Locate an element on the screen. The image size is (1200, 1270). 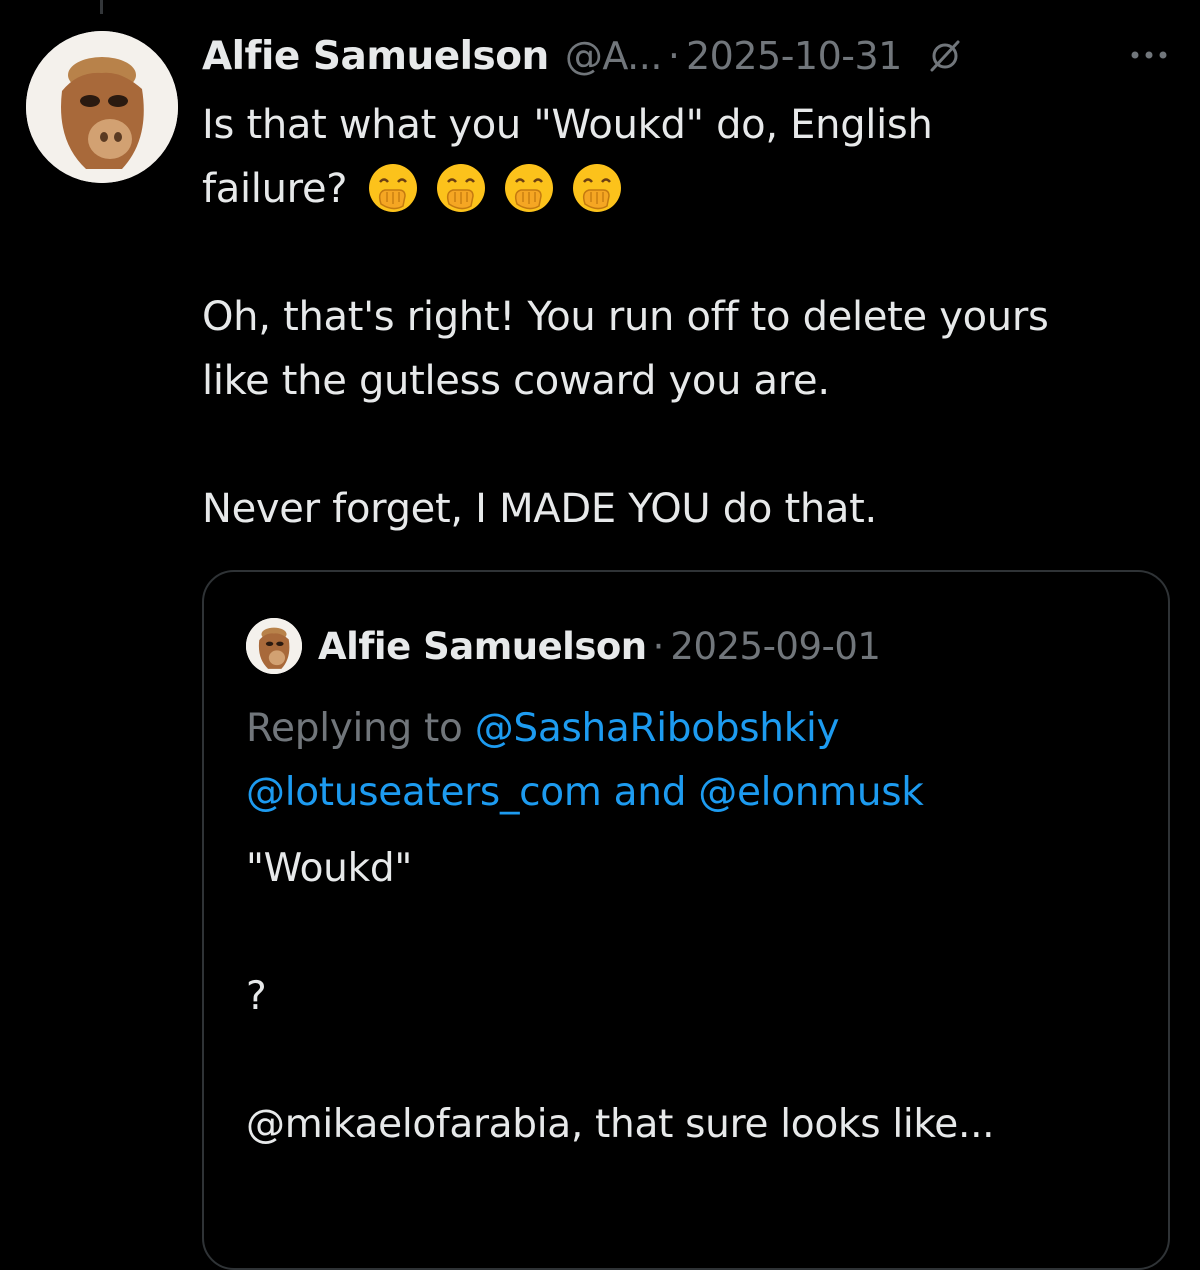
tweet-line-1: Is that what you "Woukd" do, English is located at coordinates (567, 125).